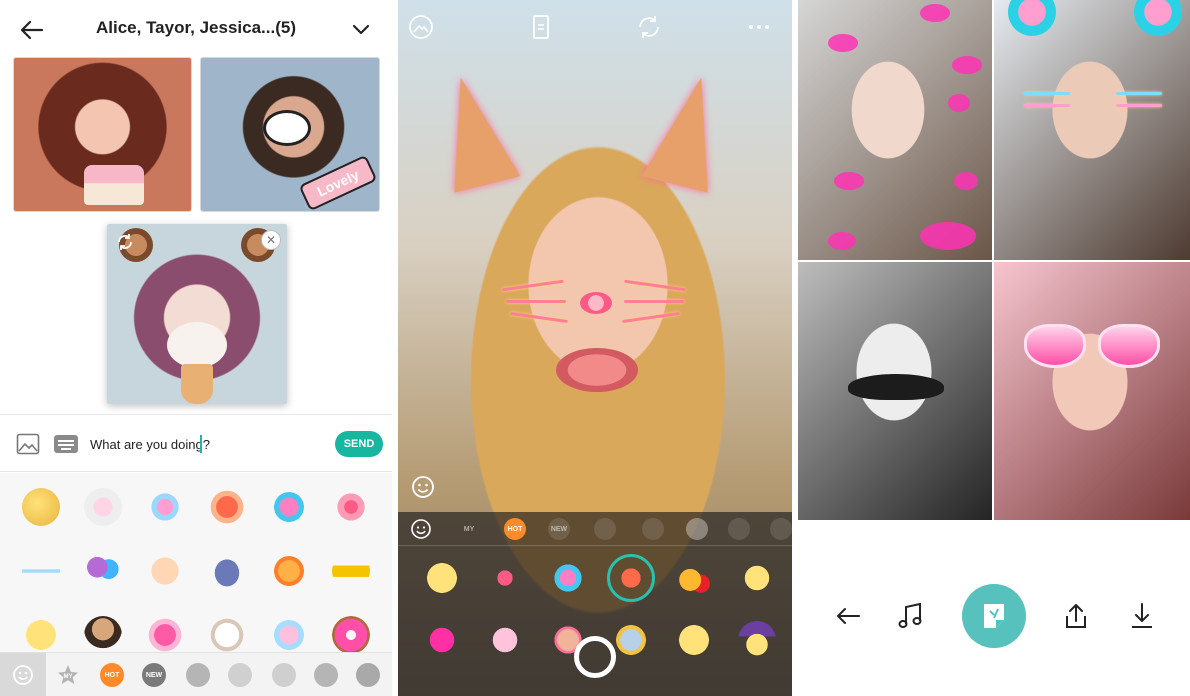  I want to click on filter-kiss-lips, so click(441, 640).